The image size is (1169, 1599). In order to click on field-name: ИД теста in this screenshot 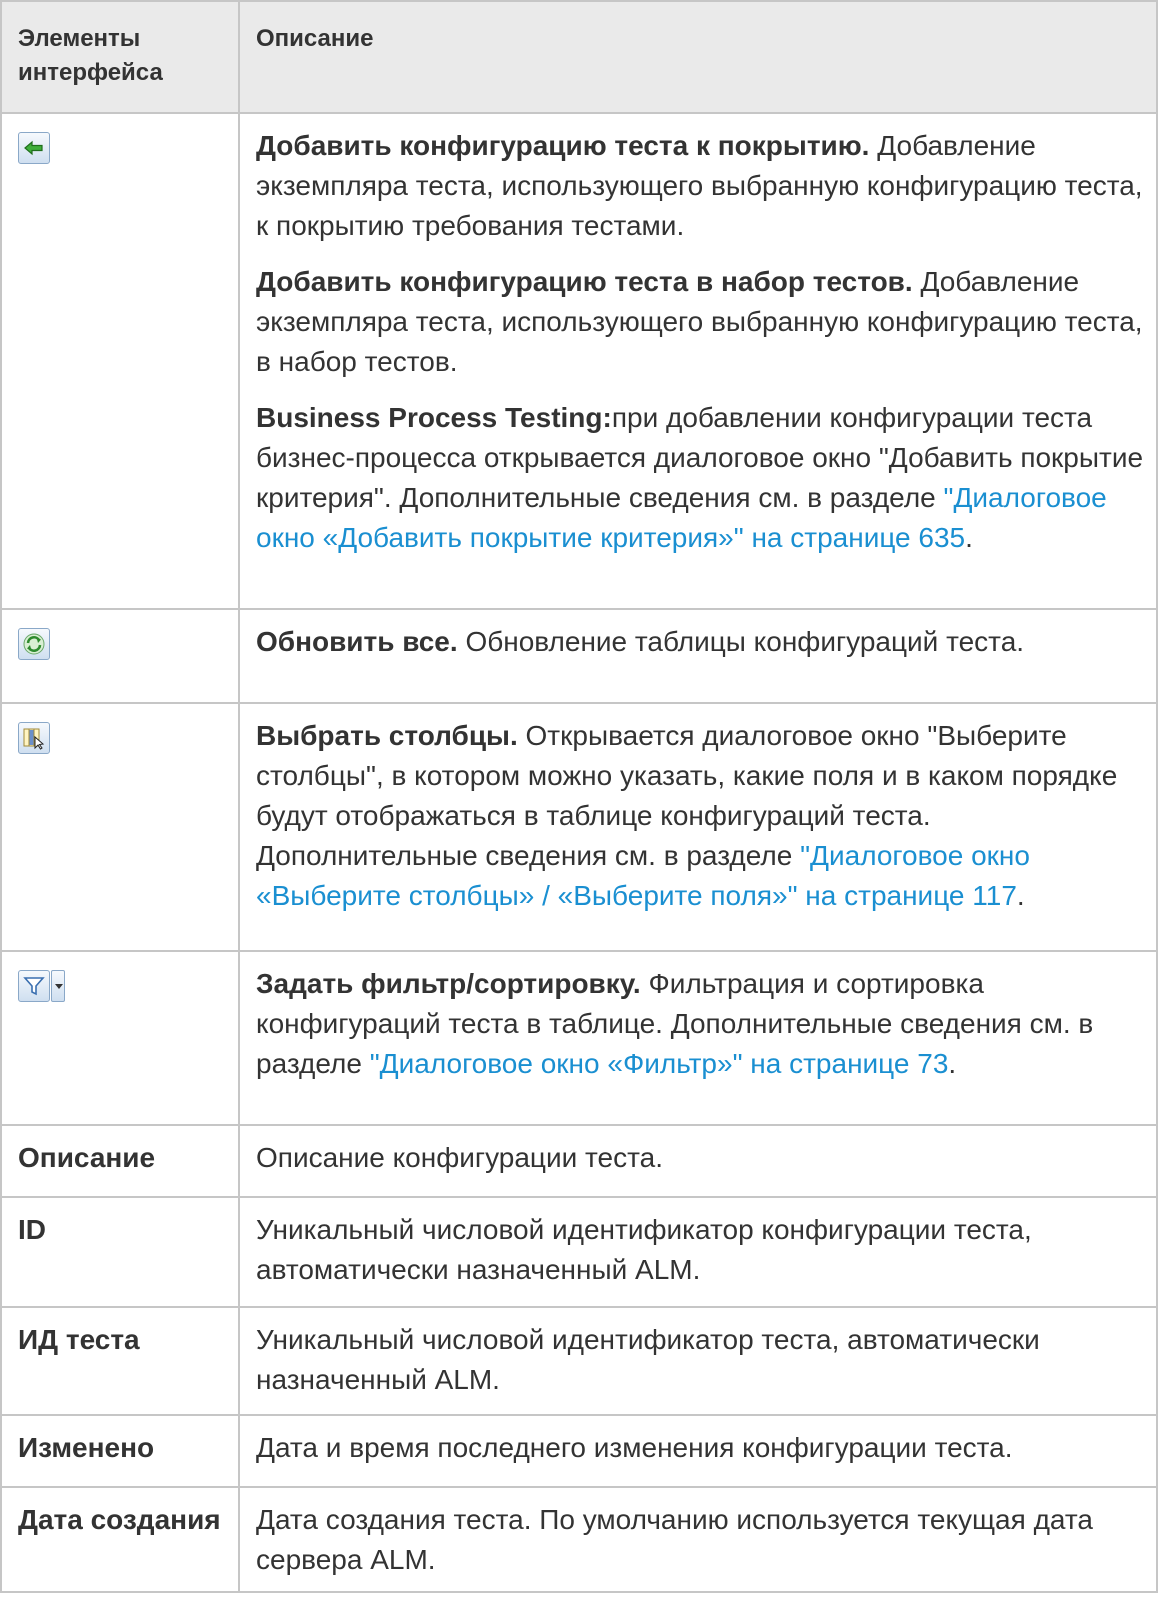, I will do `click(120, 1361)`.